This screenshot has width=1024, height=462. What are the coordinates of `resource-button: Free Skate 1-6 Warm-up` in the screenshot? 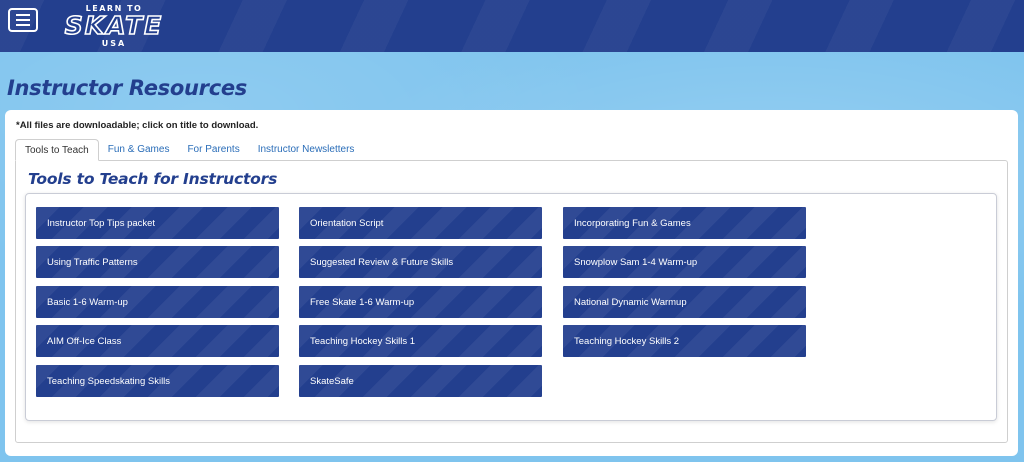 It's located at (420, 302).